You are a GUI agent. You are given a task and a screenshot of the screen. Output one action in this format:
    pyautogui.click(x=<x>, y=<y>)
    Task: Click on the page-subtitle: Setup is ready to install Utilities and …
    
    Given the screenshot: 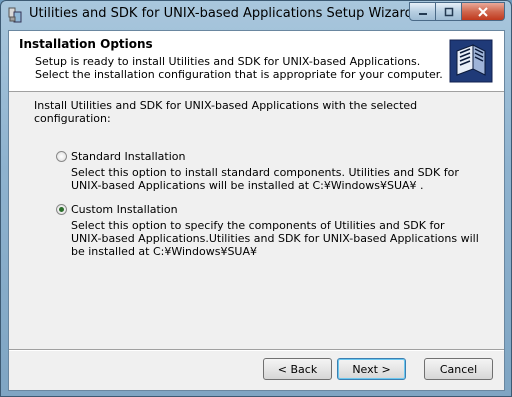 What is the action you would take?
    pyautogui.click(x=240, y=68)
    